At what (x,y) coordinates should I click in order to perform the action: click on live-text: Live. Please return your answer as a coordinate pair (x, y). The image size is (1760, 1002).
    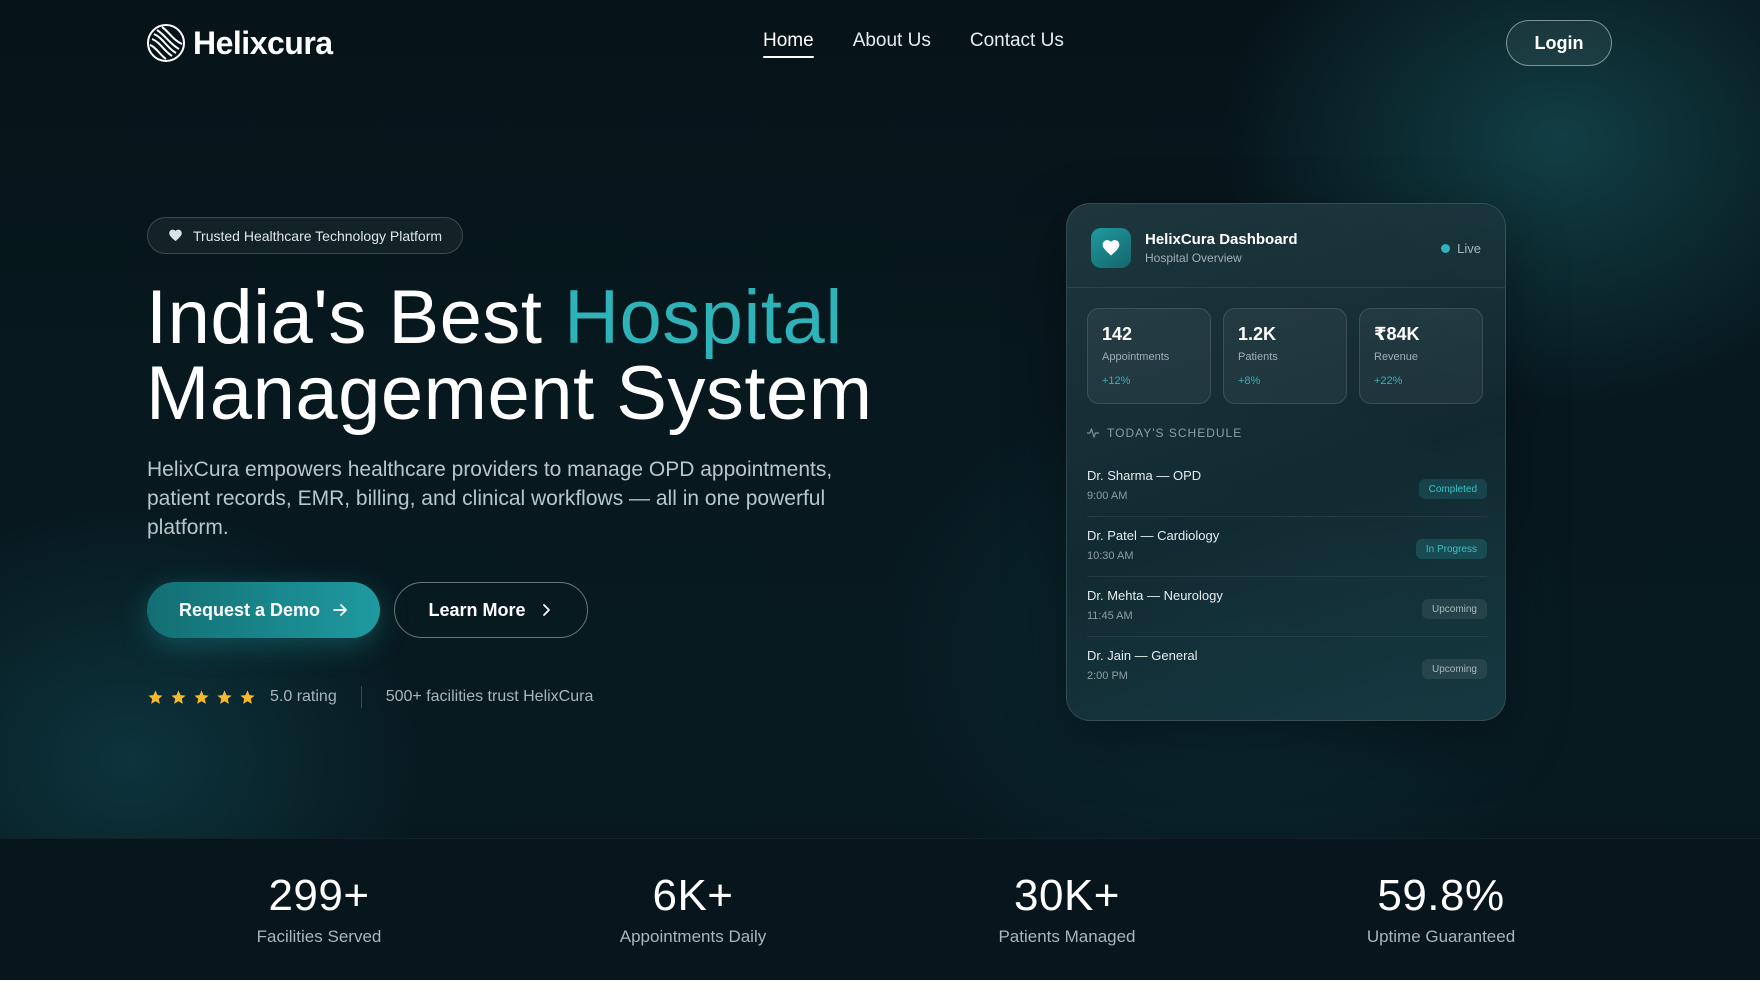
    Looking at the image, I should click on (1469, 248).